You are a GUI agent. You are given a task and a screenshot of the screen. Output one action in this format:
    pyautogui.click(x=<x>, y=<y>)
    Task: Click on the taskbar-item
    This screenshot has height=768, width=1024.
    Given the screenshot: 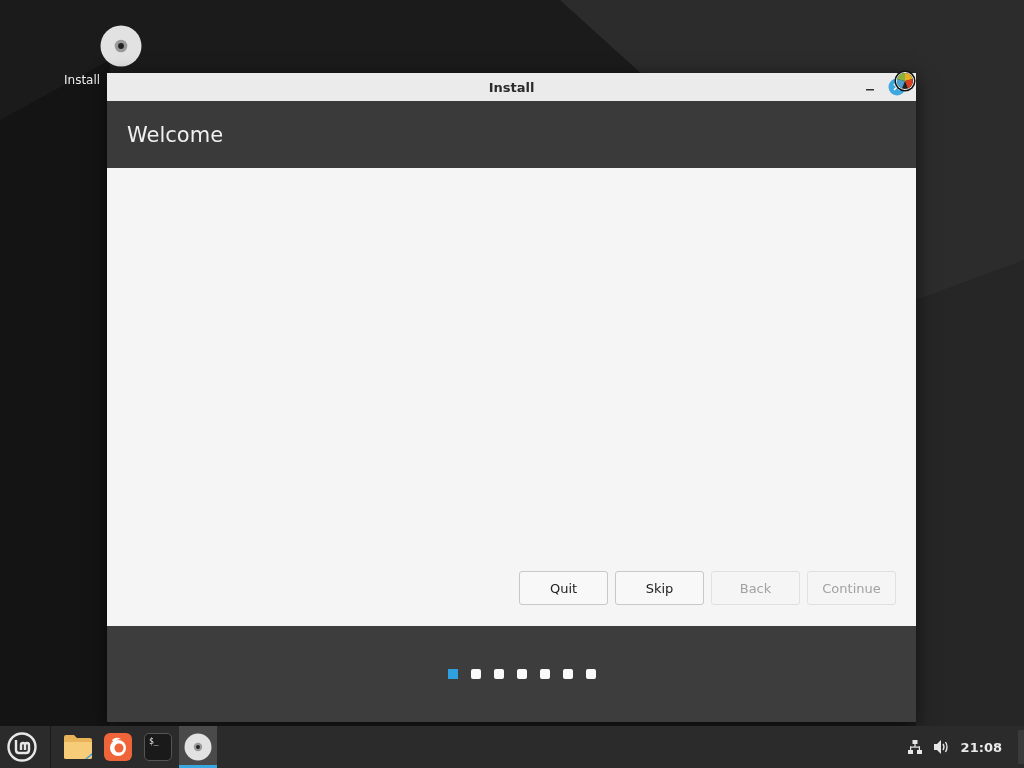 What is the action you would take?
    pyautogui.click(x=198, y=747)
    